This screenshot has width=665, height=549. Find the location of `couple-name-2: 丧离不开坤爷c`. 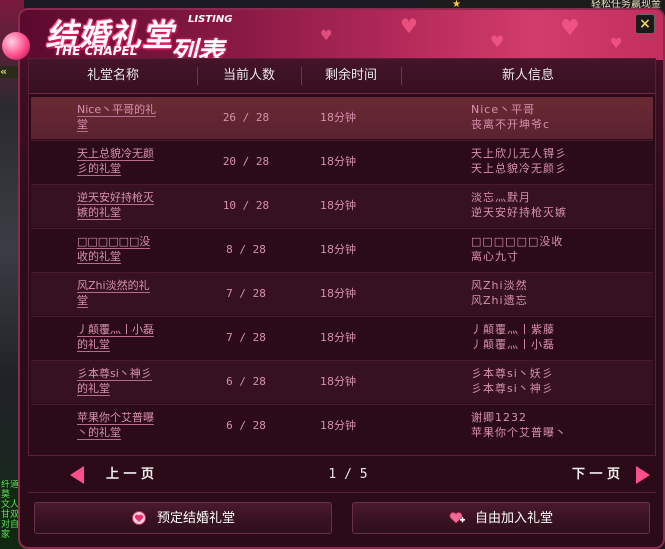

couple-name-2: 丧离不开坤爷c is located at coordinates (511, 124).